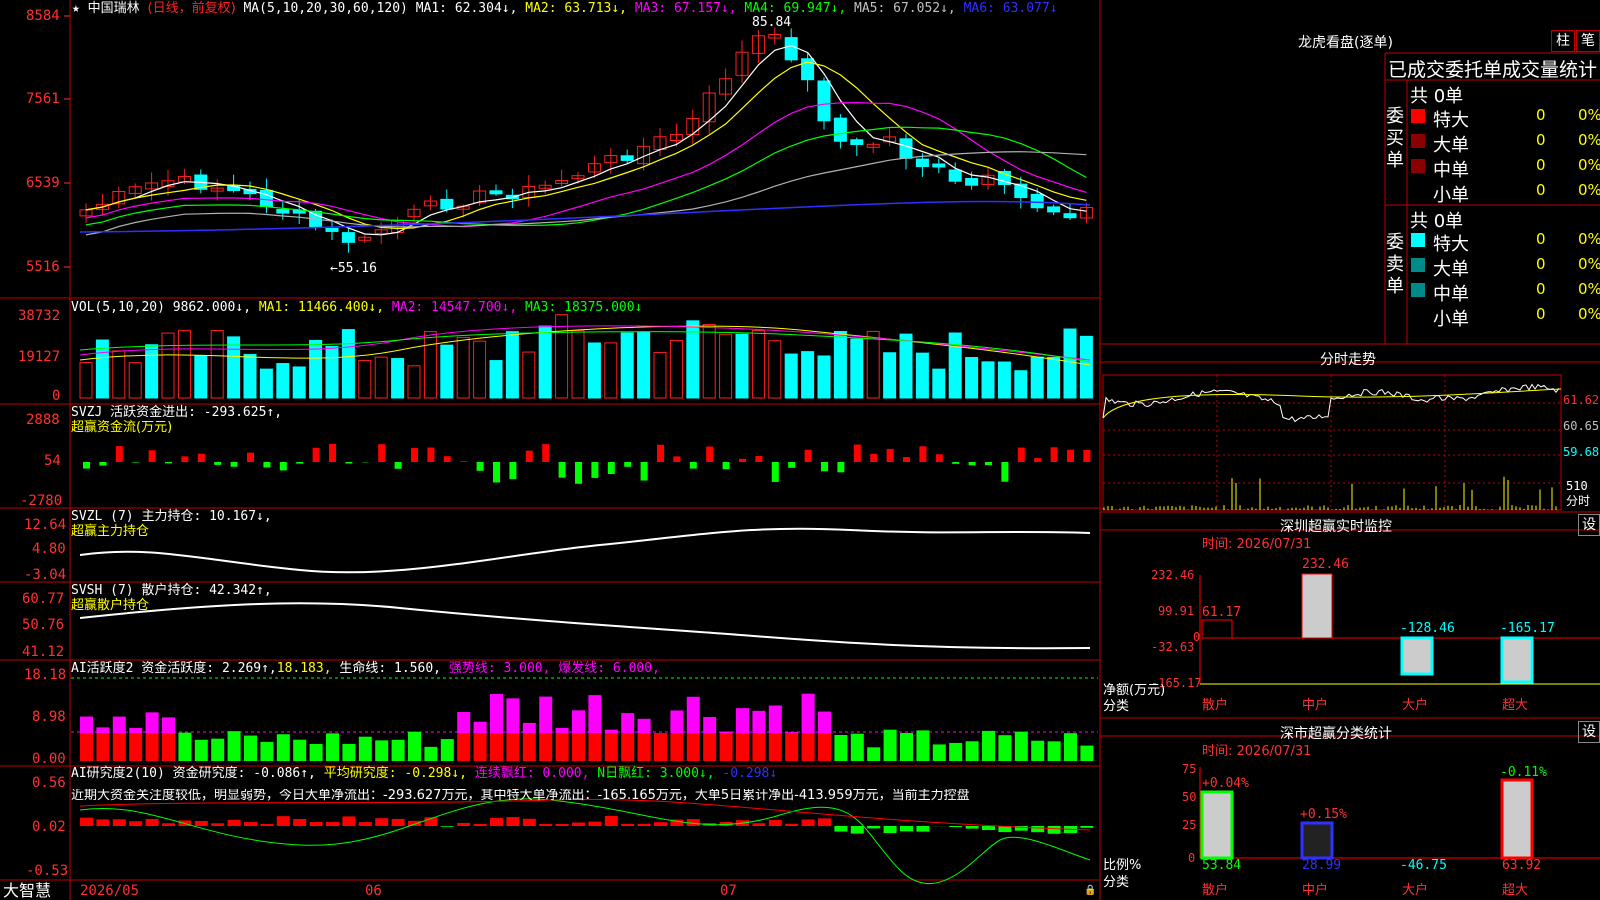 This screenshot has width=1600, height=900. Describe the element at coordinates (1417, 656) in the screenshot. I see `sz-bar-large` at that location.